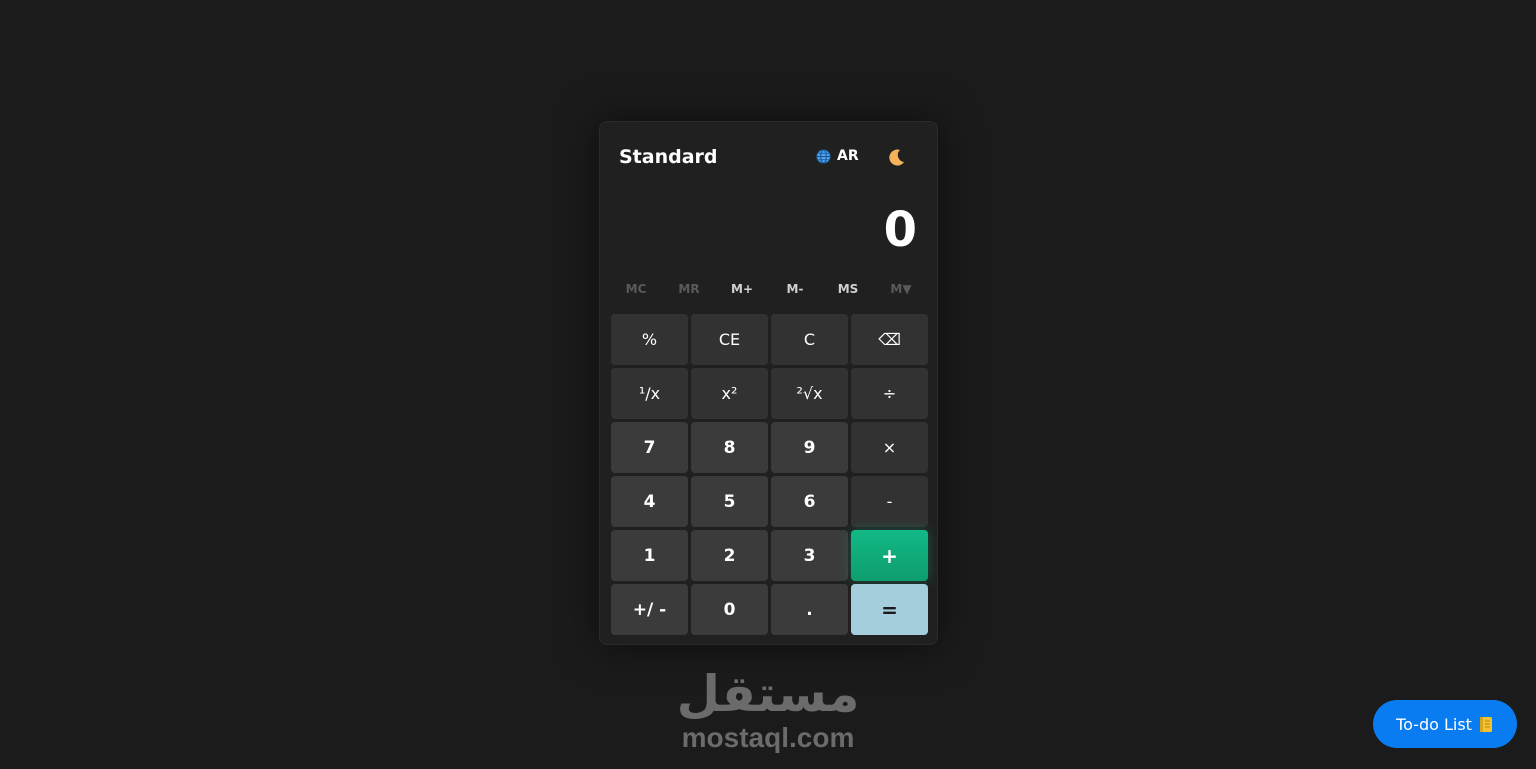 This screenshot has height=769, width=1536. What do you see at coordinates (809, 609) in the screenshot?
I see `decimal-button: .` at bounding box center [809, 609].